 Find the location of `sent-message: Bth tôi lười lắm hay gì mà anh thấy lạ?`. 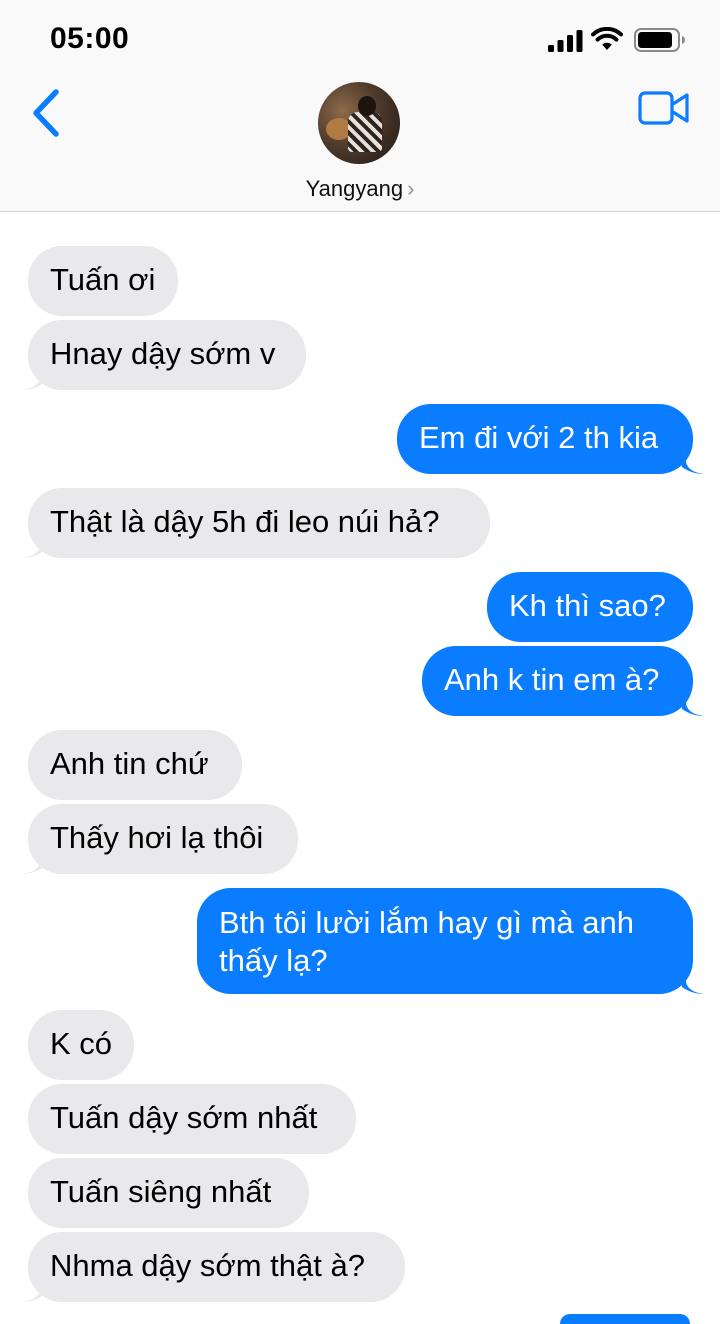

sent-message: Bth tôi lười lắm hay gì mà anh thấy lạ? is located at coordinates (445, 941).